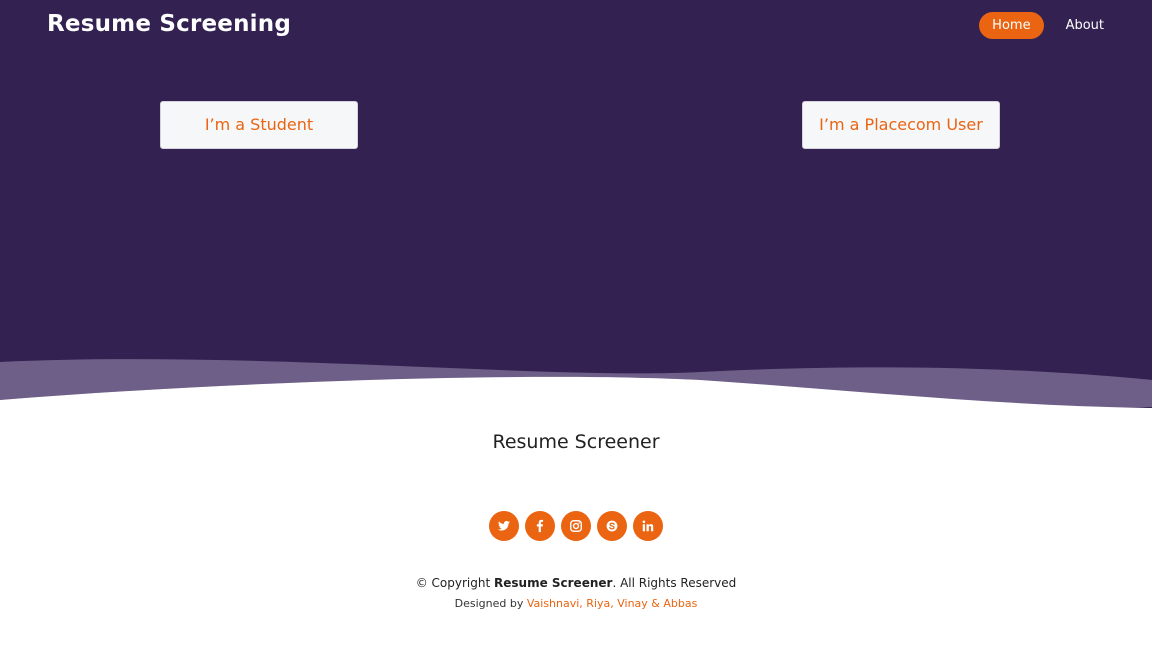  Describe the element at coordinates (612, 603) in the screenshot. I see `designer-names-link: Vaishnavi, Riya, Vinay & Abbas` at that location.